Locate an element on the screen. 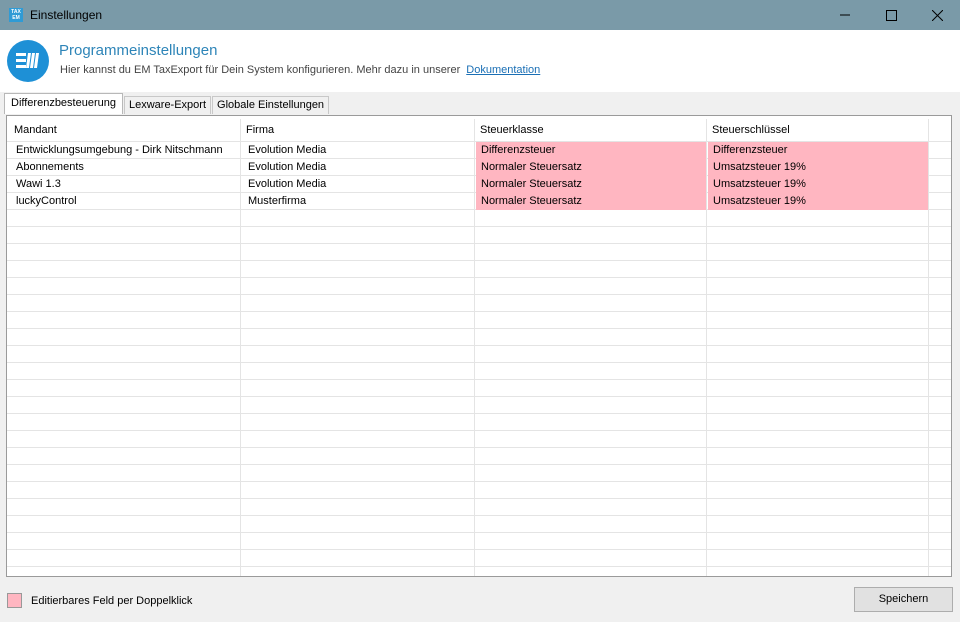  window-title: Einstellungen is located at coordinates (66, 15).